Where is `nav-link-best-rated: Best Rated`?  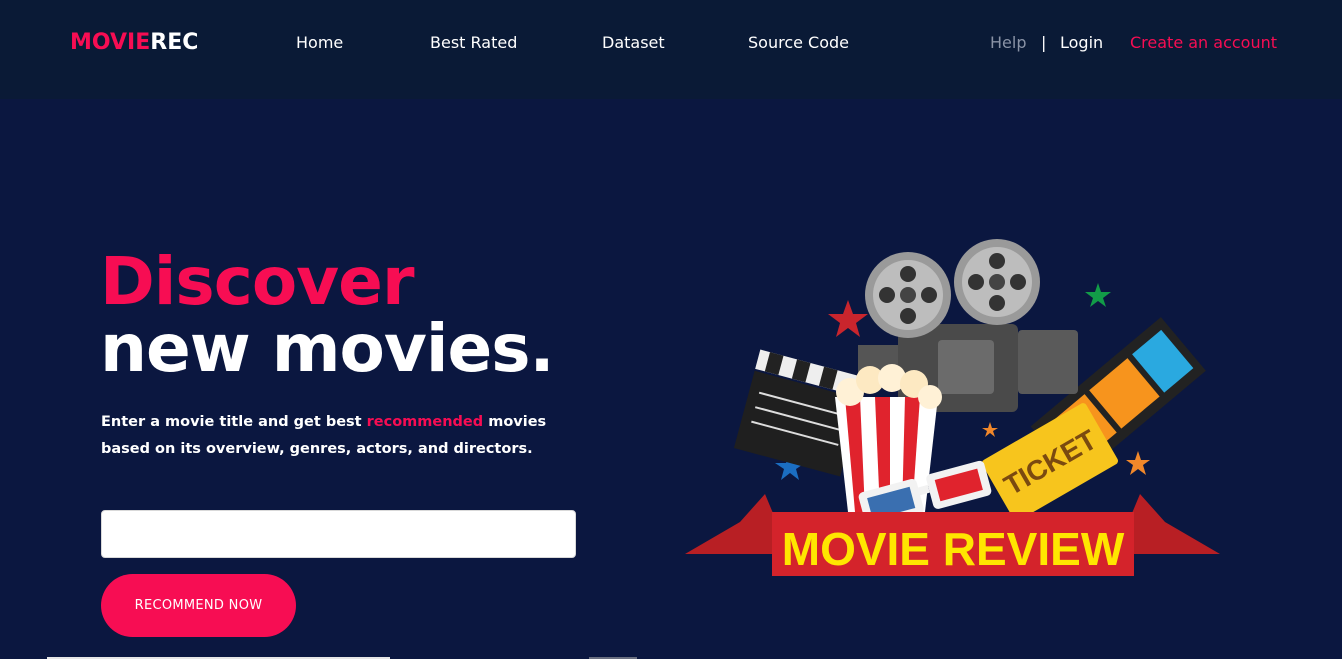 nav-link-best-rated: Best Rated is located at coordinates (473, 42).